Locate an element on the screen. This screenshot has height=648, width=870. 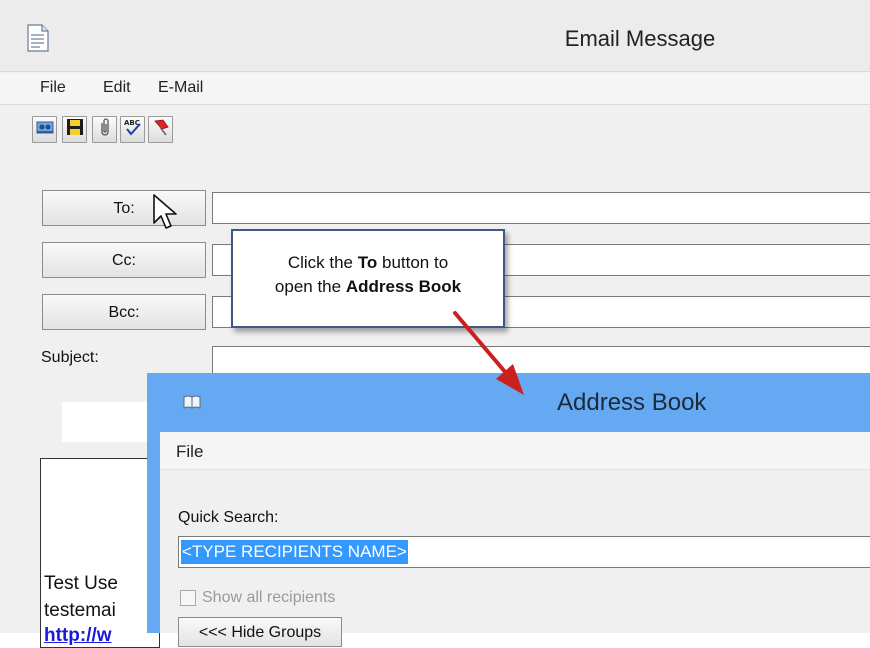
email-title-bar: Email Message is located at coordinates (435, 36).